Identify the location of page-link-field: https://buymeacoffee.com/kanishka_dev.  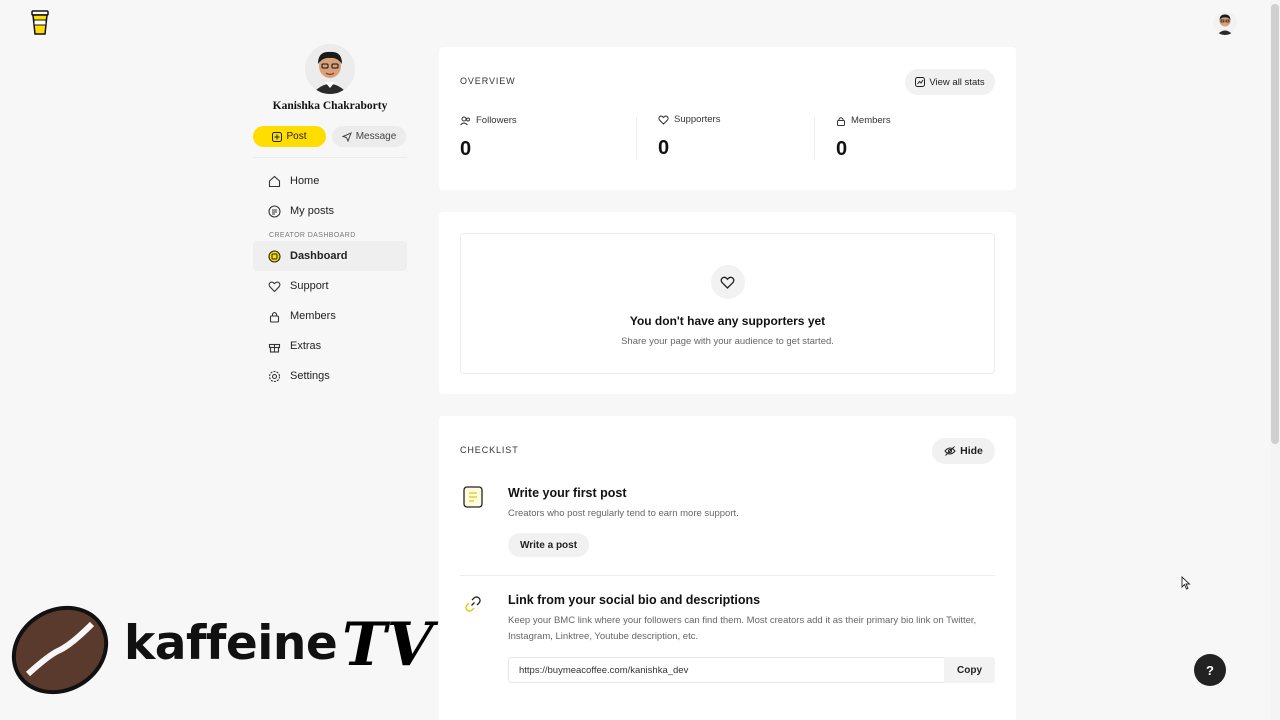
(726, 670).